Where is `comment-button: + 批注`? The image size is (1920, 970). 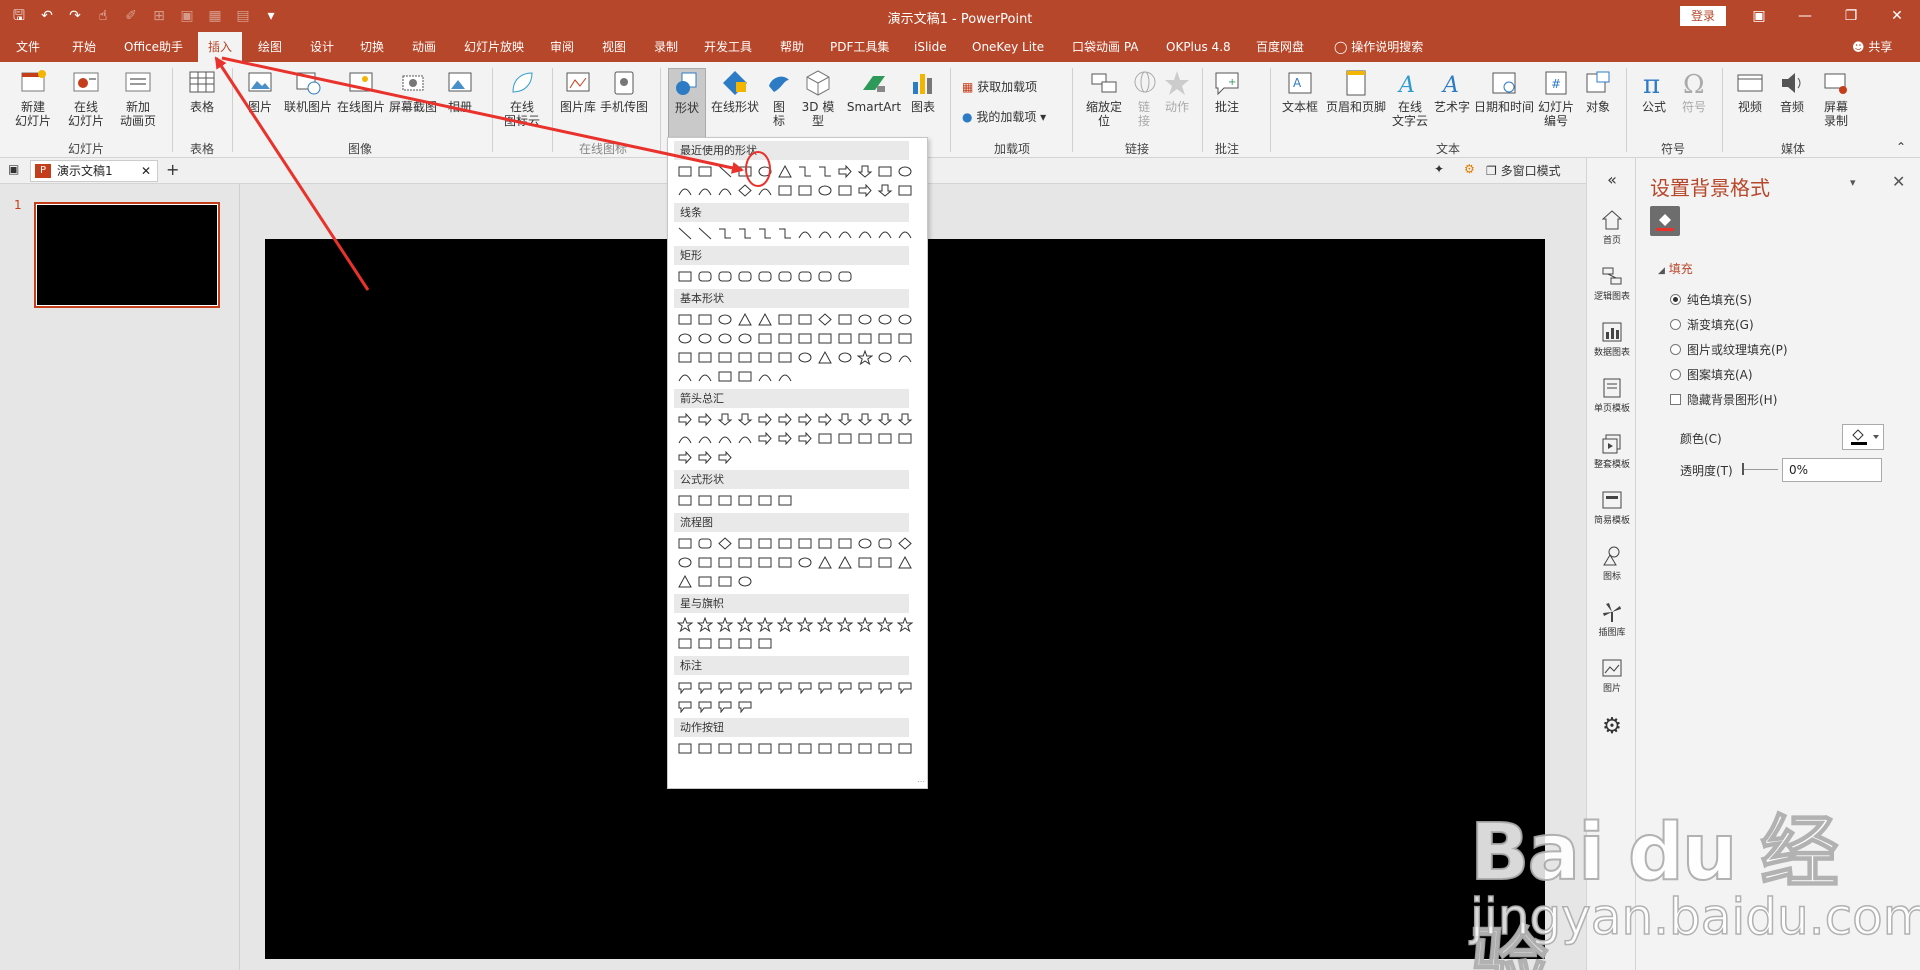
comment-button: + 批注 is located at coordinates (1227, 91).